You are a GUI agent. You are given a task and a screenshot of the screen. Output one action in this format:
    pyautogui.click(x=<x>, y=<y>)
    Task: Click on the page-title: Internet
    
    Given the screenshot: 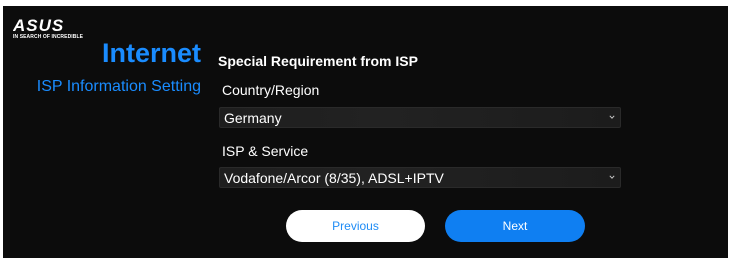 What is the action you would take?
    pyautogui.click(x=151, y=53)
    